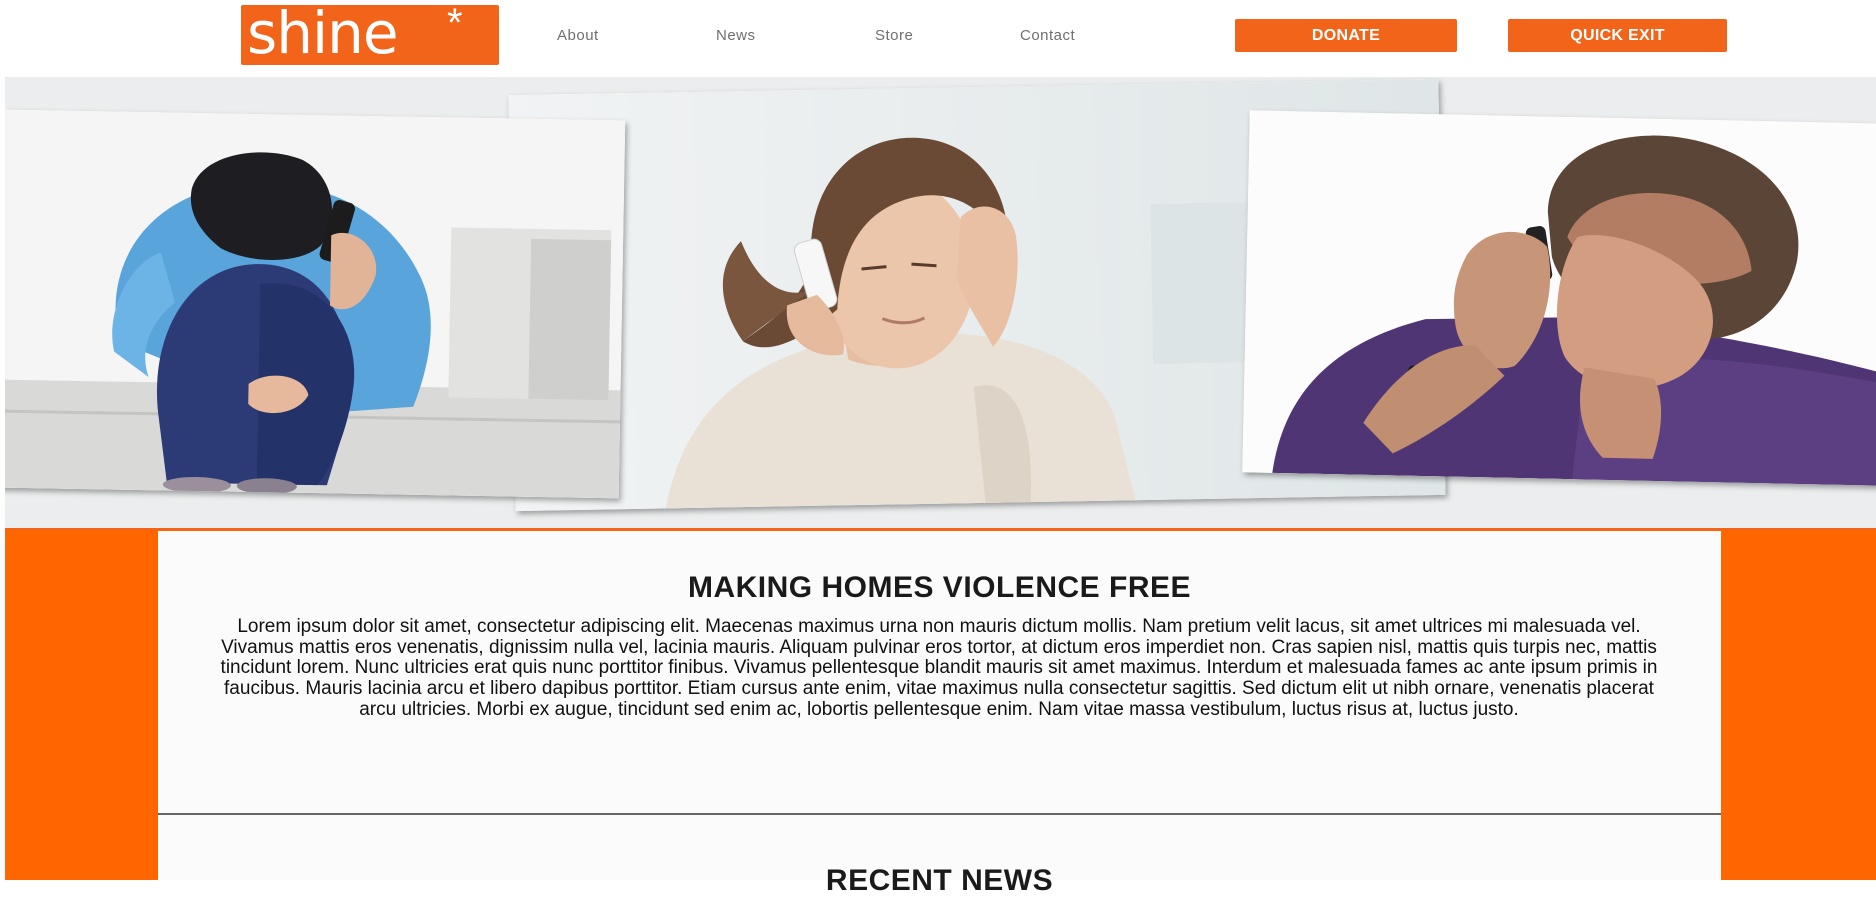 The width and height of the screenshot is (1876, 898). What do you see at coordinates (894, 35) in the screenshot?
I see `nav-link-store: Store` at bounding box center [894, 35].